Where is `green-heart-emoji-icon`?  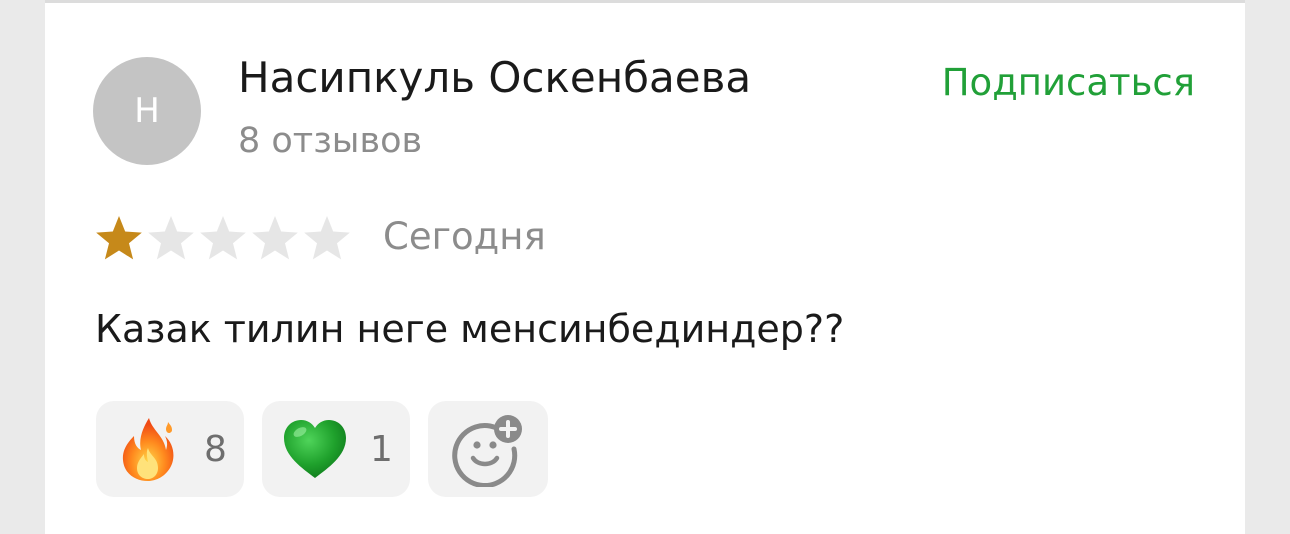 green-heart-emoji-icon is located at coordinates (315, 449).